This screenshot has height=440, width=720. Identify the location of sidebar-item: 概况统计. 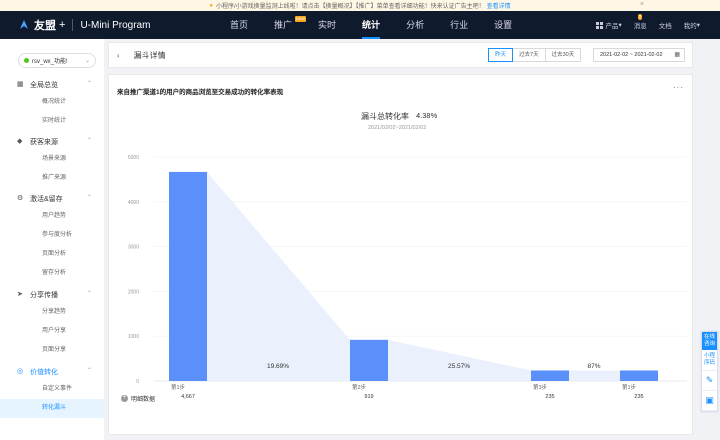
(52, 102).